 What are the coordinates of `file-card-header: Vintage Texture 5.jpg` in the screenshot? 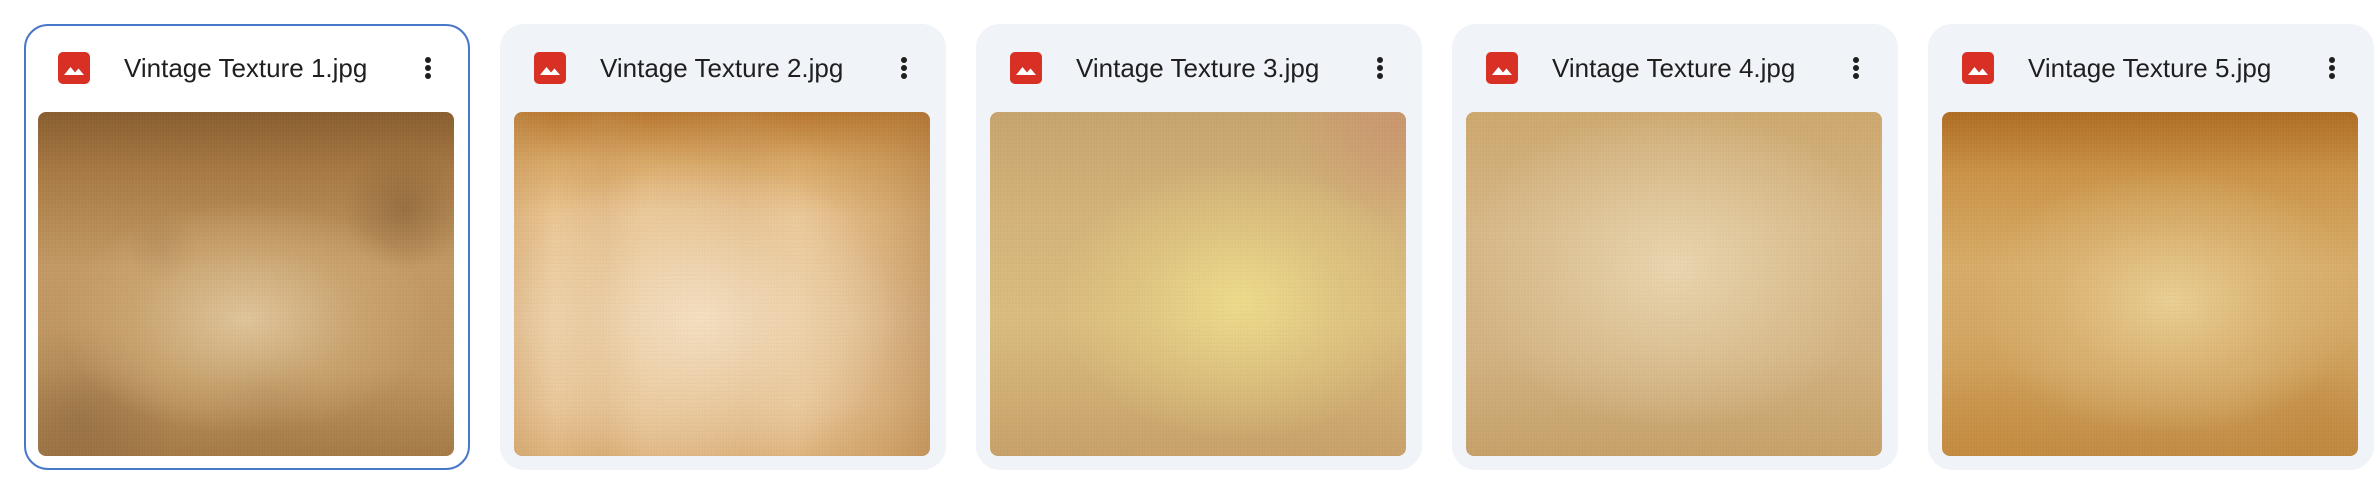 It's located at (2151, 68).